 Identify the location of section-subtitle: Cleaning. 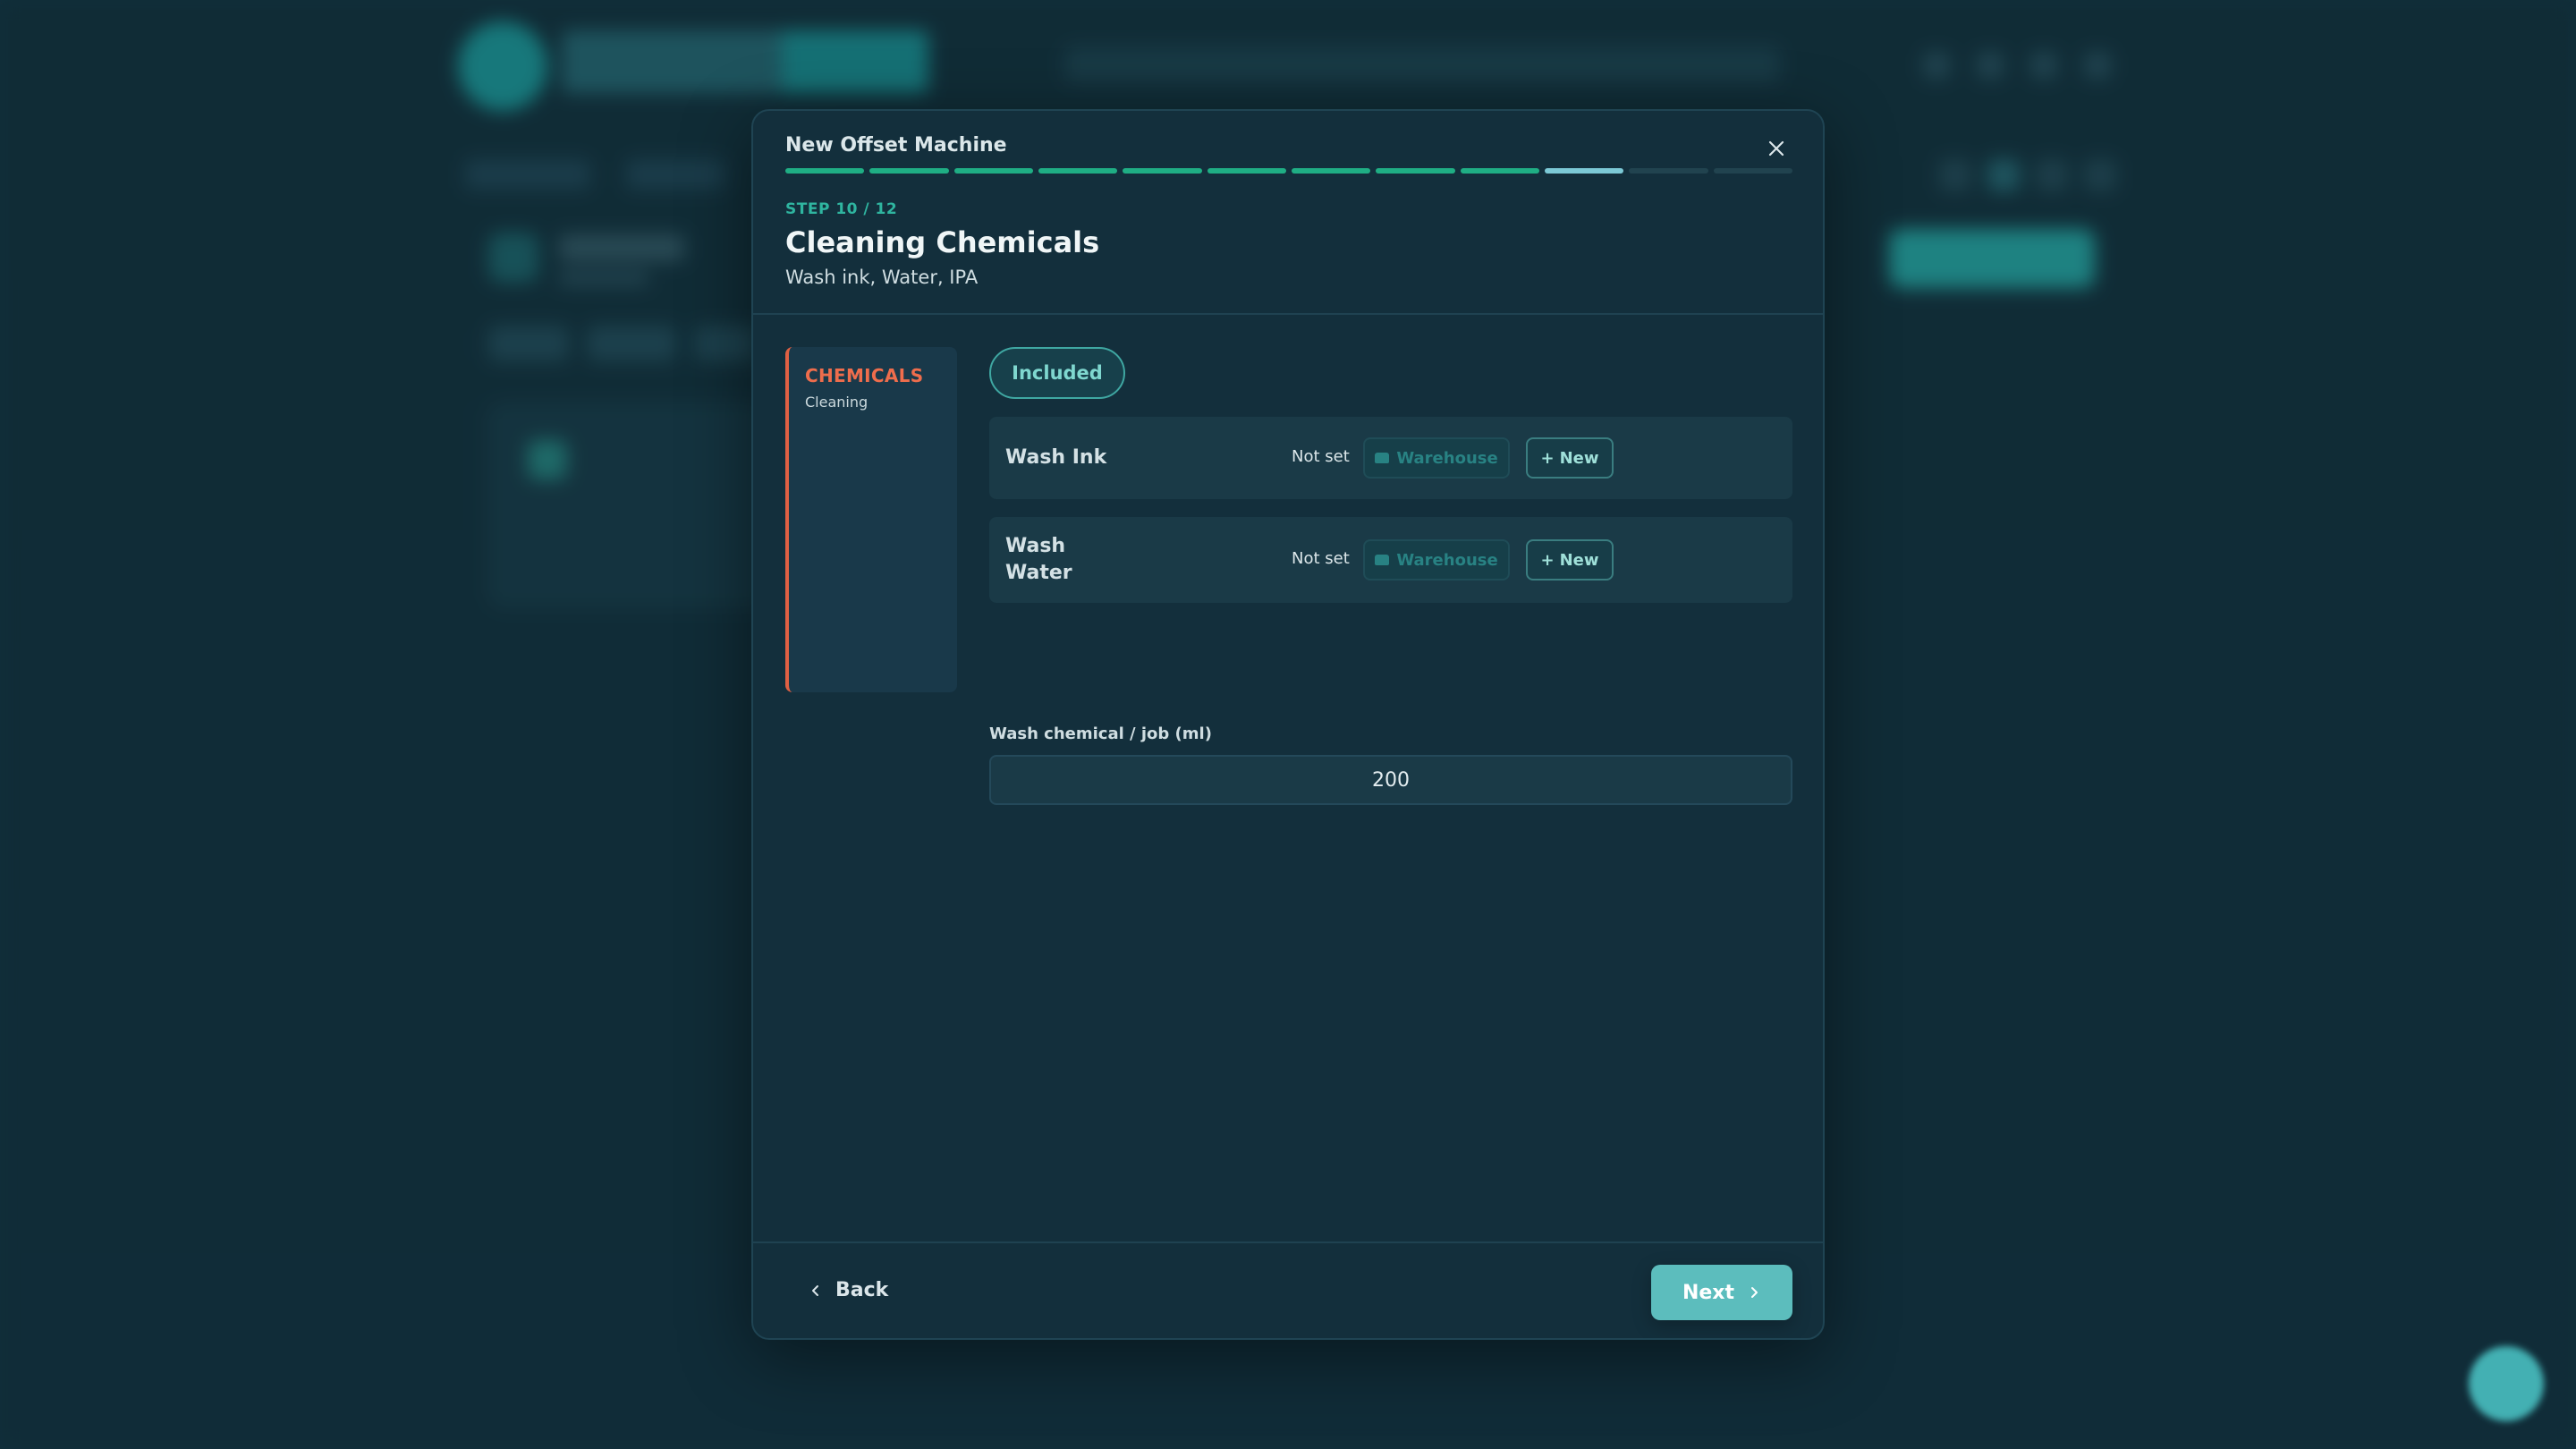
(837, 402).